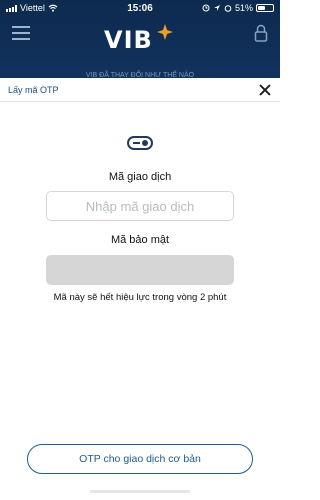  I want to click on basic-otp-button: OTP cho giao dịch cơ bản, so click(140, 459).